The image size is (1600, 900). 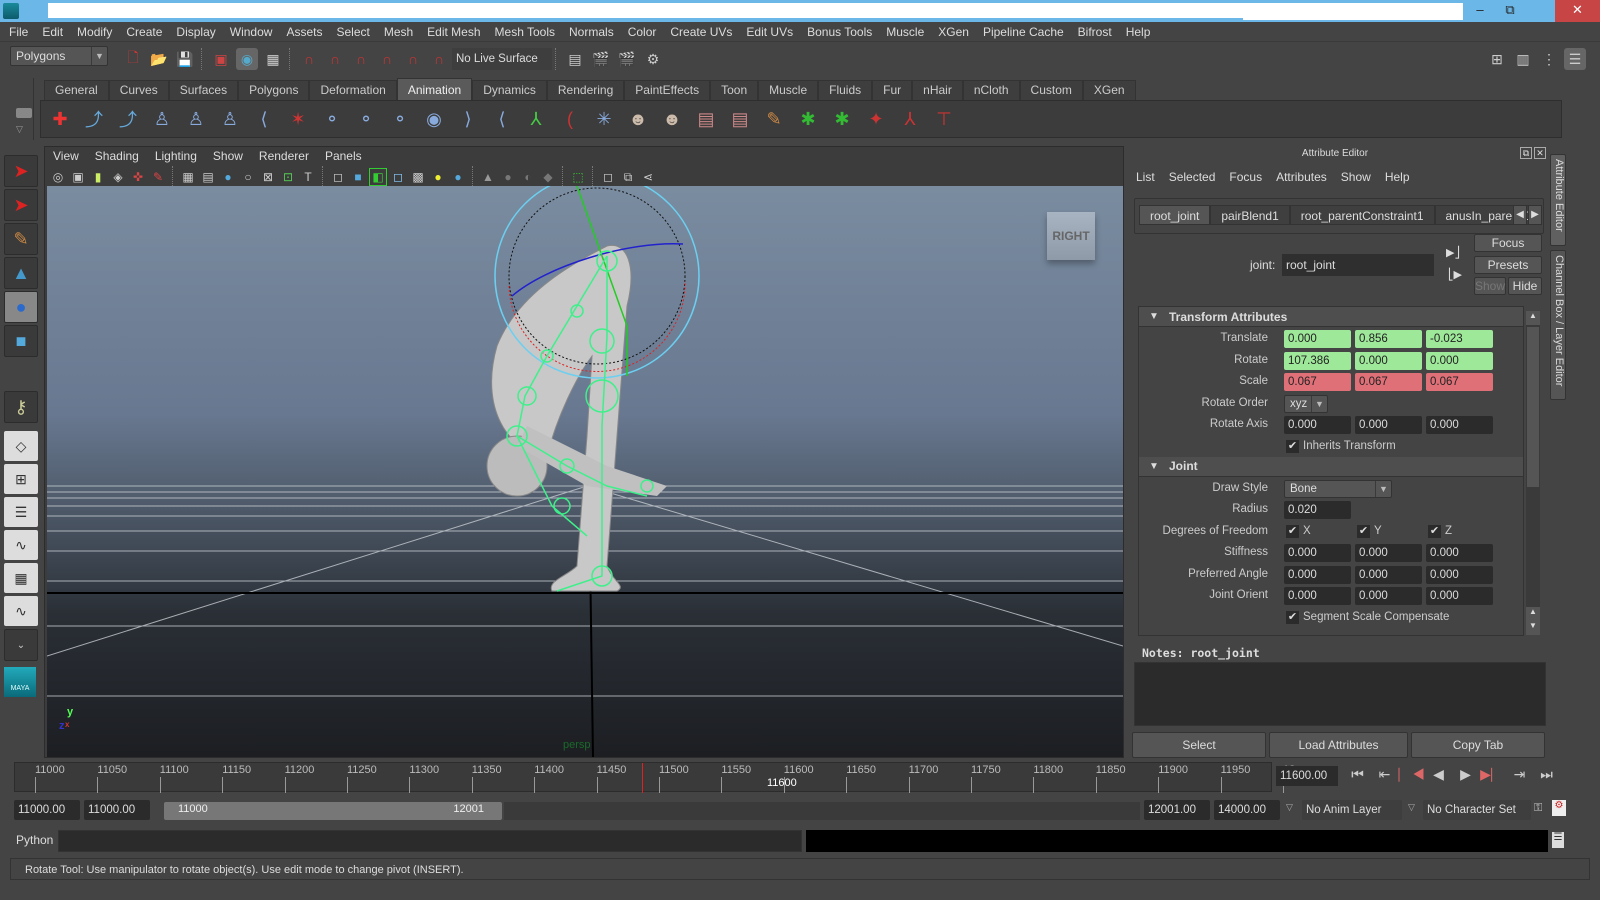 What do you see at coordinates (58, 177) in the screenshot?
I see `select-camera-icon: ◎` at bounding box center [58, 177].